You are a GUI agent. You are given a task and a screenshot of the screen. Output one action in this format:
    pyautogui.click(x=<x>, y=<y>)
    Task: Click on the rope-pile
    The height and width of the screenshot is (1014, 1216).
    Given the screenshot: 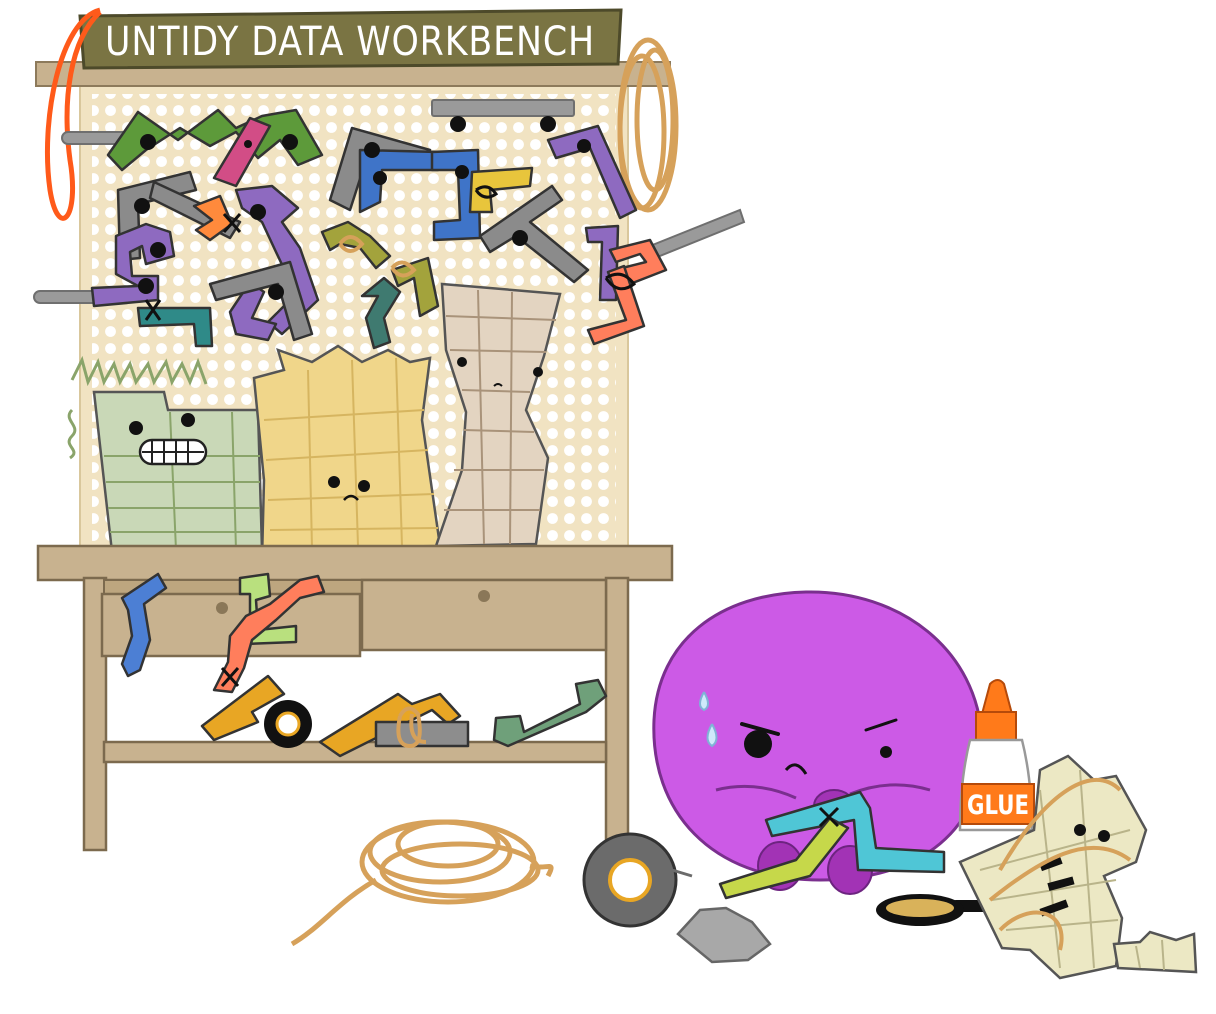 What is the action you would take?
    pyautogui.click(x=422, y=883)
    